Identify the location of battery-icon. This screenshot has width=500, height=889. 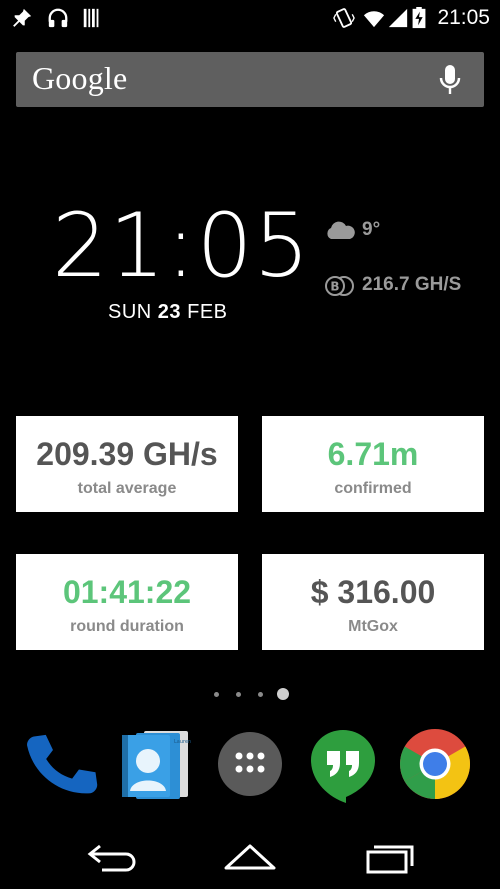
(419, 18).